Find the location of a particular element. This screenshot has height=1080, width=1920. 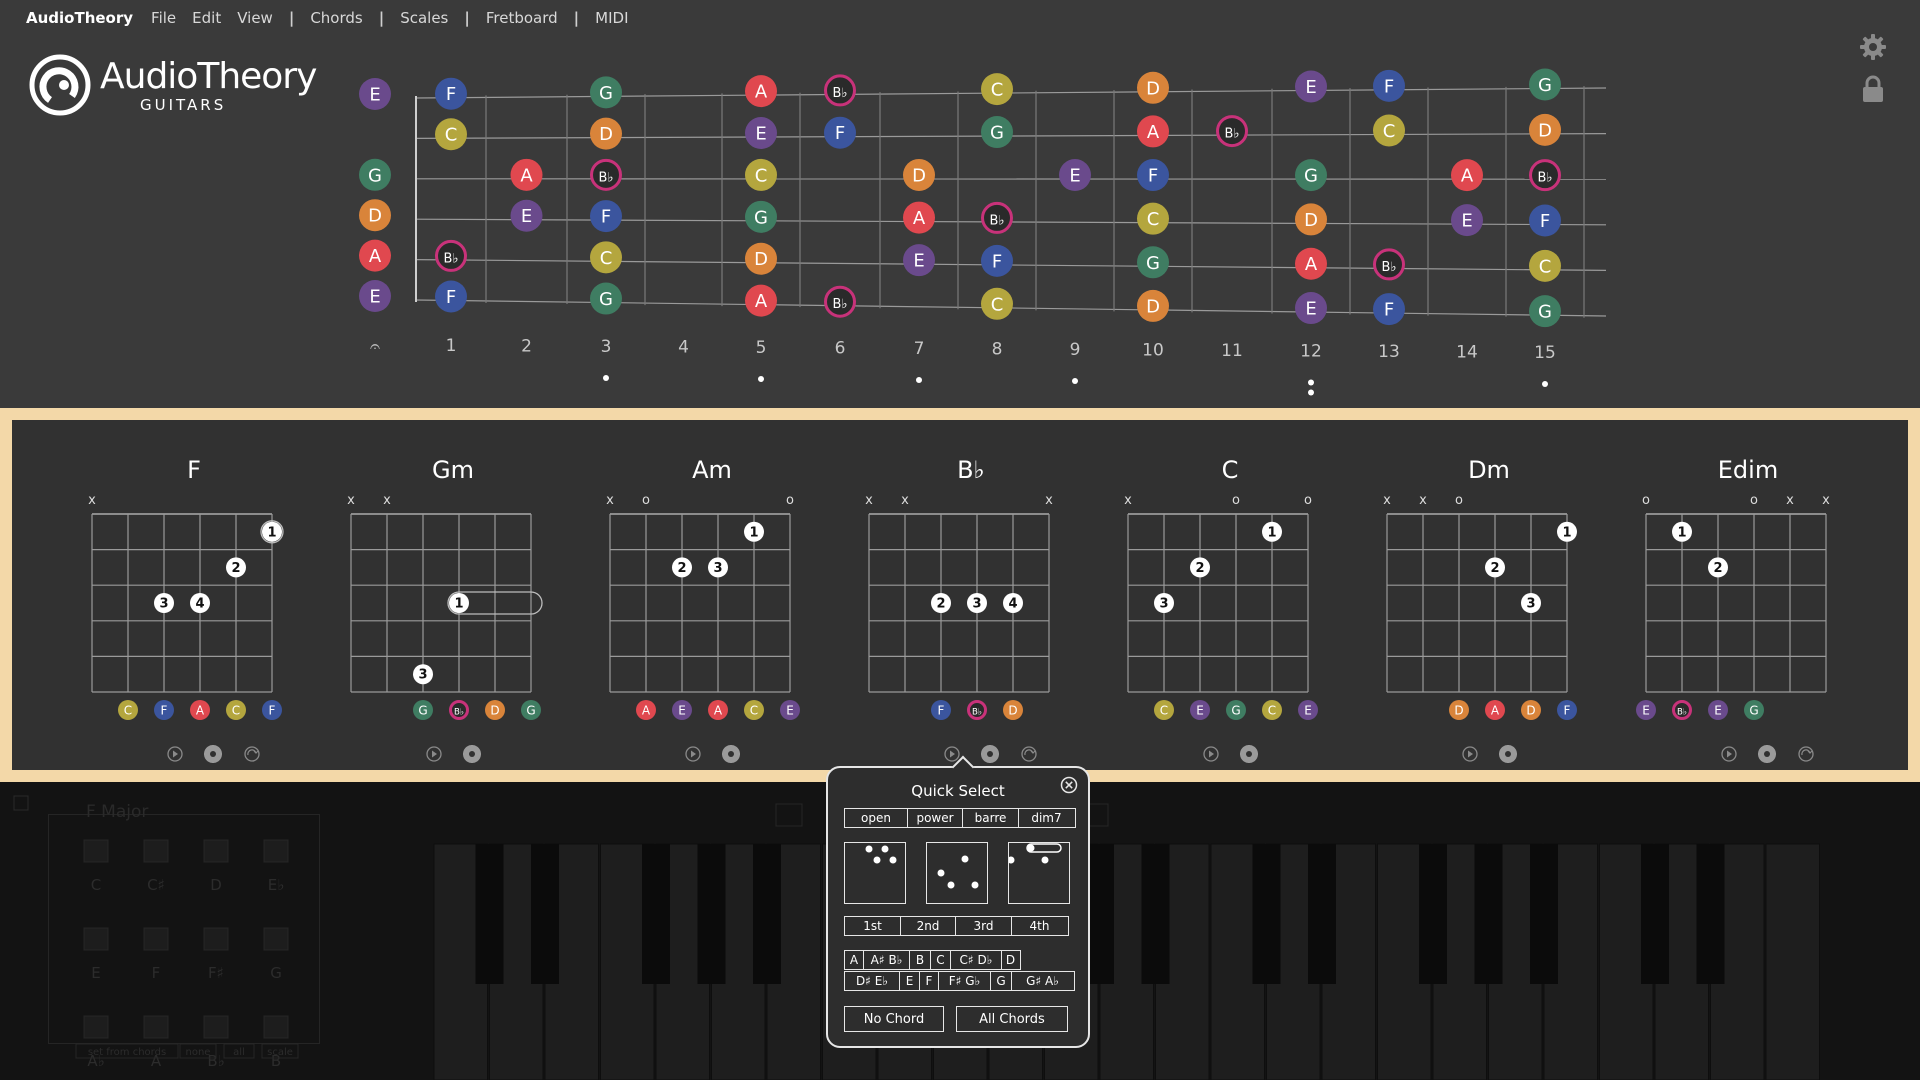

chord-card: Am x o o 1 2 3 A E A C E is located at coordinates (712, 595).